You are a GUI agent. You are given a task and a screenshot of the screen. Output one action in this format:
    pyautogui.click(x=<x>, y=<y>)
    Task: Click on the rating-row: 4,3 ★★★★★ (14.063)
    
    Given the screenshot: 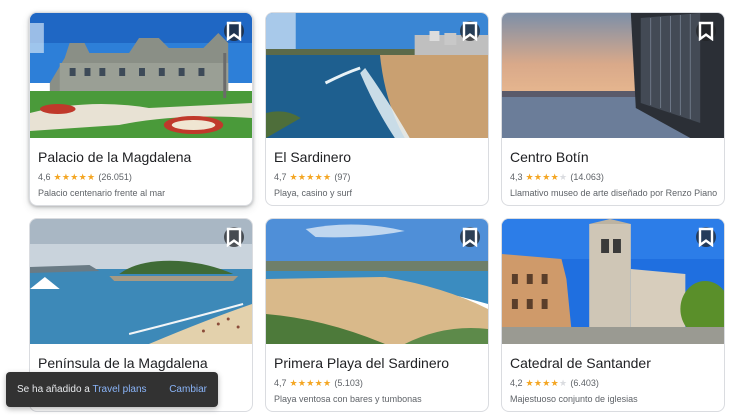 What is the action you would take?
    pyautogui.click(x=613, y=177)
    